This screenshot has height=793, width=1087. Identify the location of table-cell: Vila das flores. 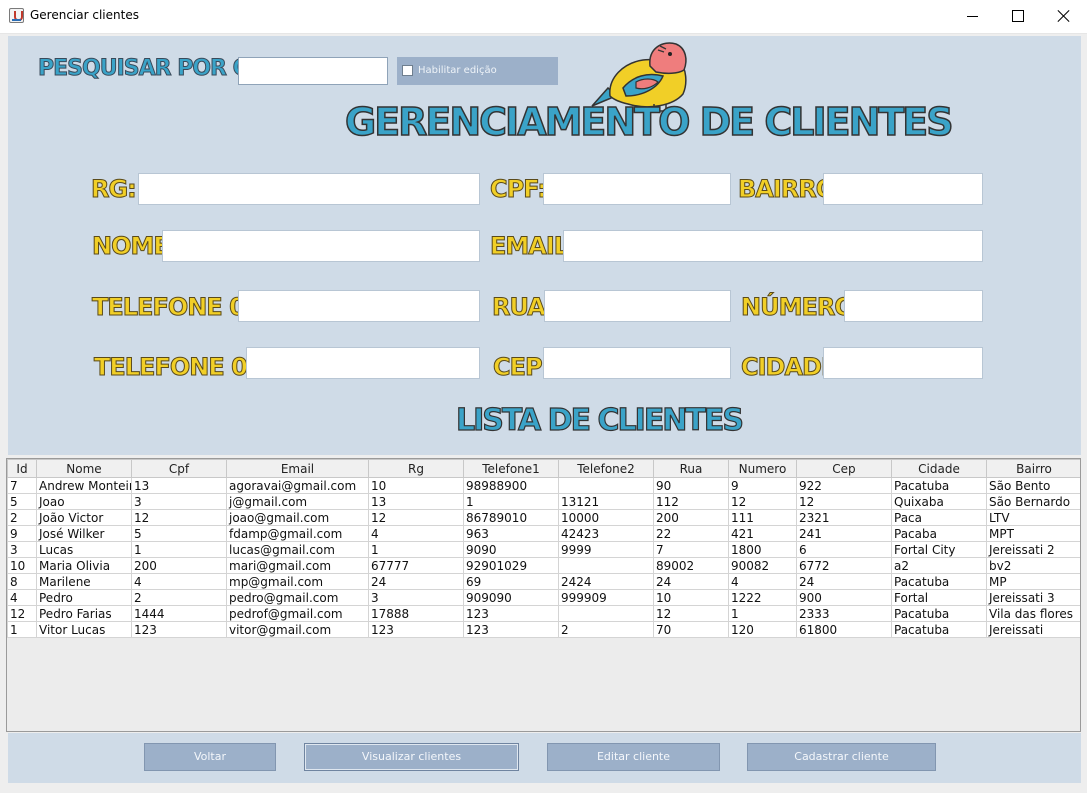
(1033, 613).